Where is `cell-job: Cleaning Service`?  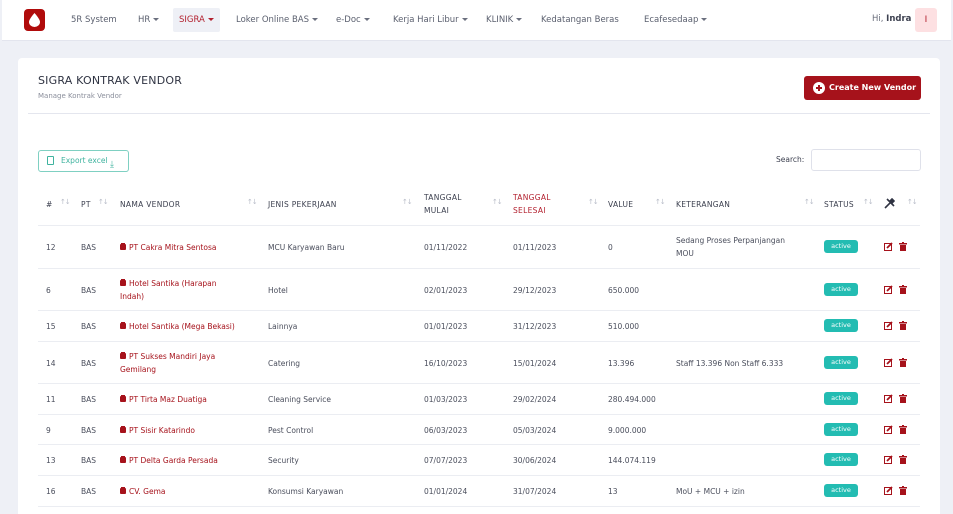
cell-job: Cleaning Service is located at coordinates (299, 399).